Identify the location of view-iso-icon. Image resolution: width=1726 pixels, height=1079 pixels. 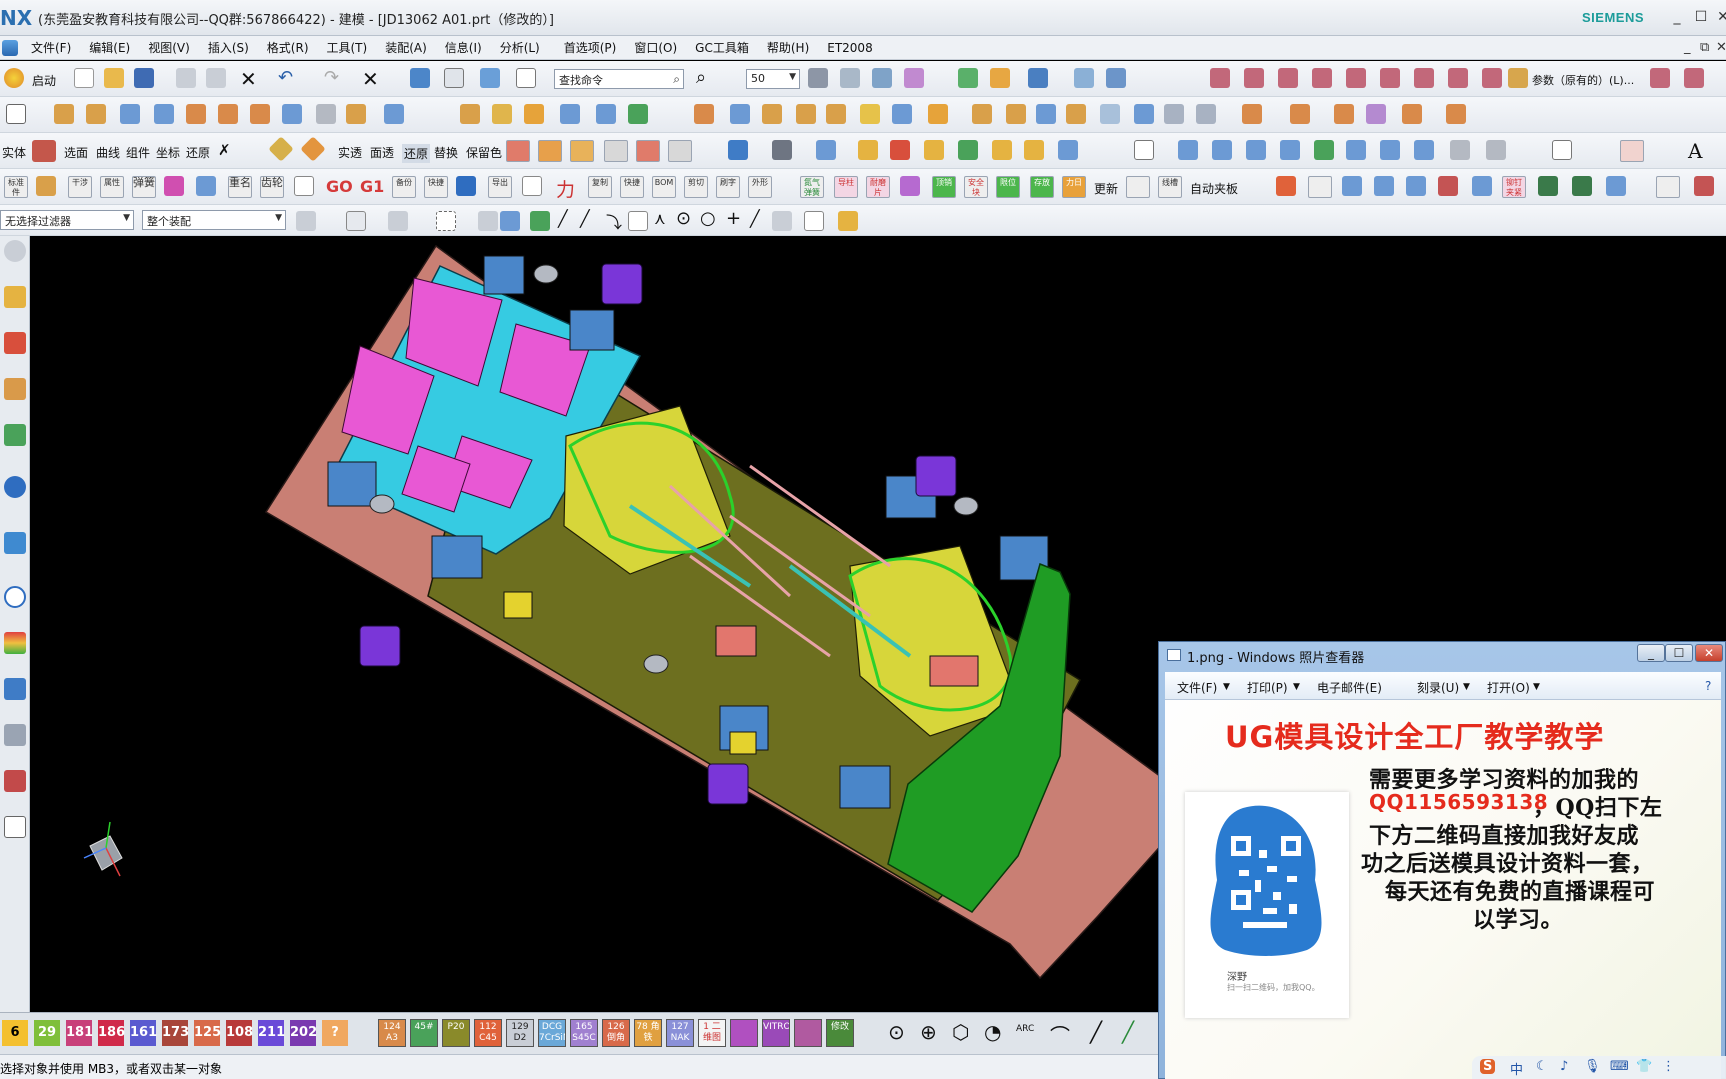
(868, 150).